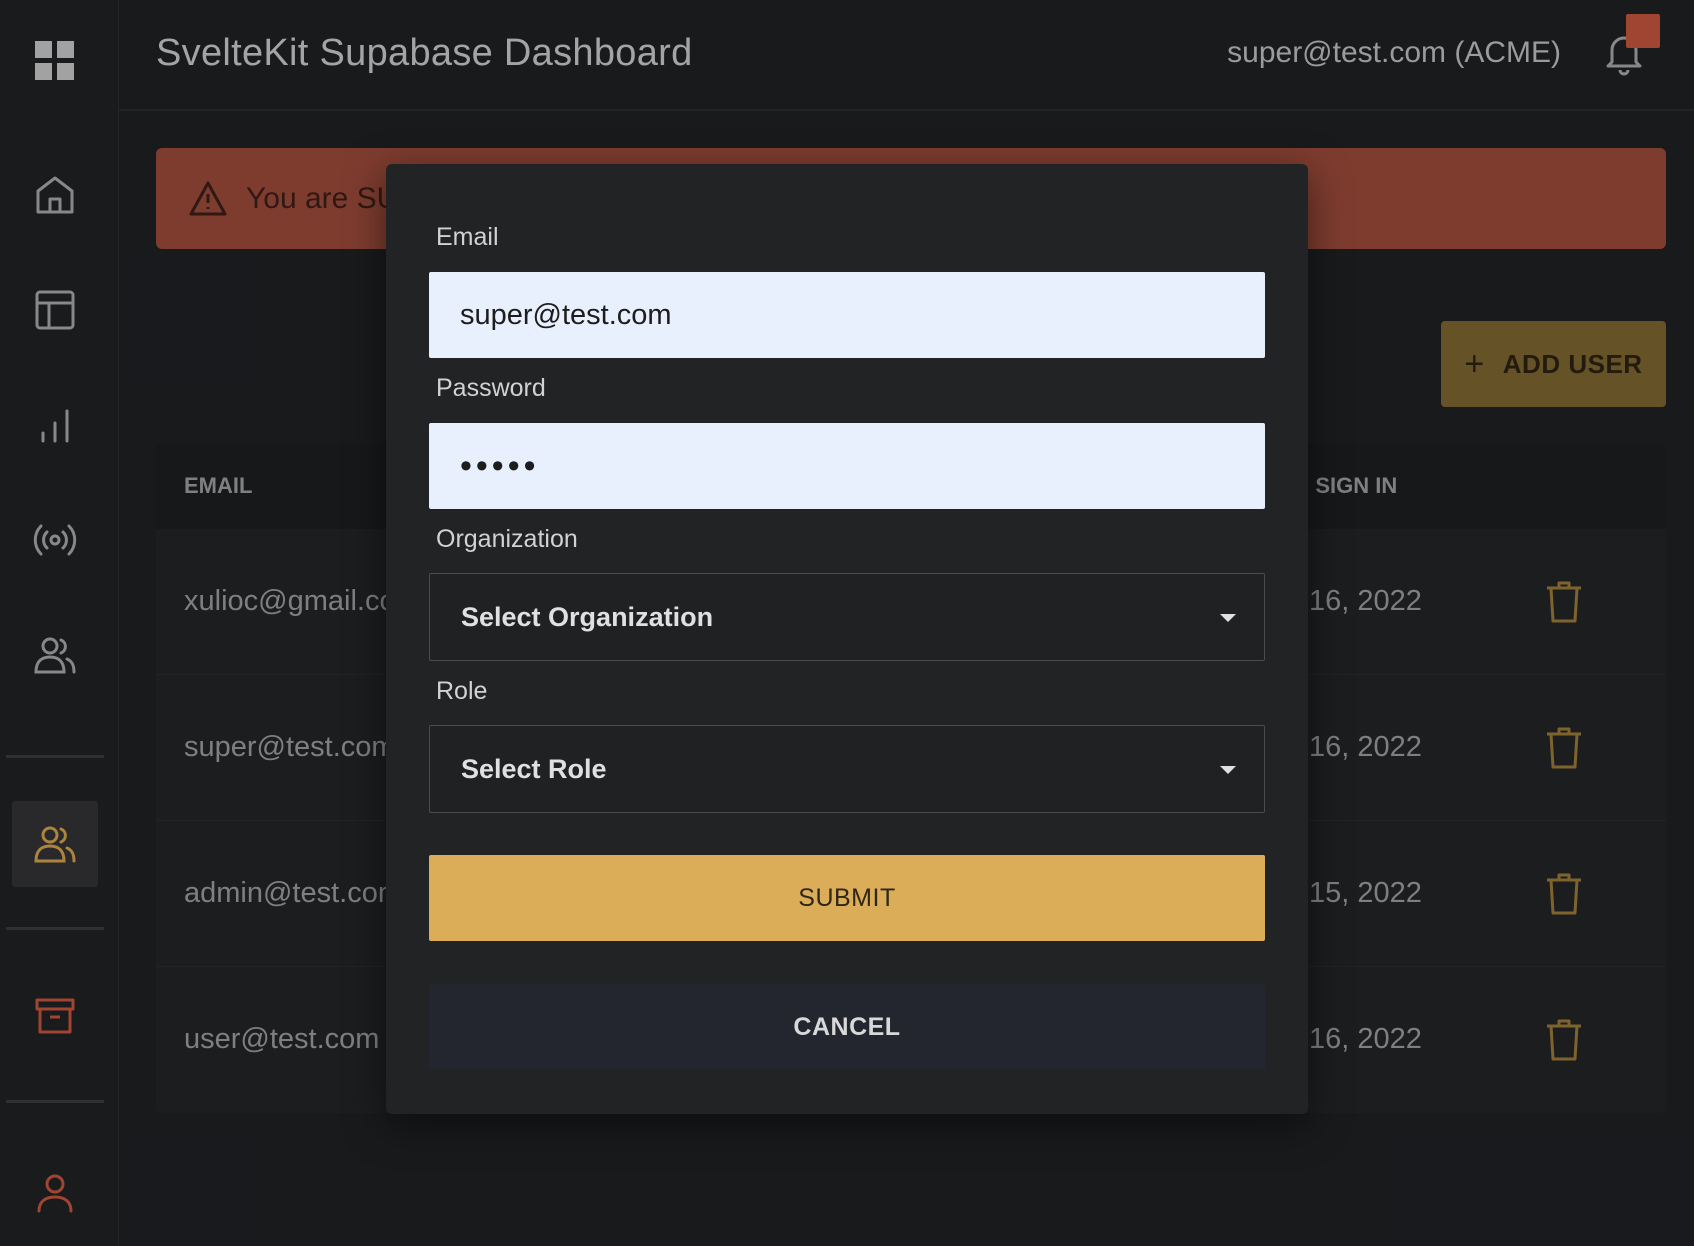  What do you see at coordinates (462, 691) in the screenshot?
I see `role-label: Role` at bounding box center [462, 691].